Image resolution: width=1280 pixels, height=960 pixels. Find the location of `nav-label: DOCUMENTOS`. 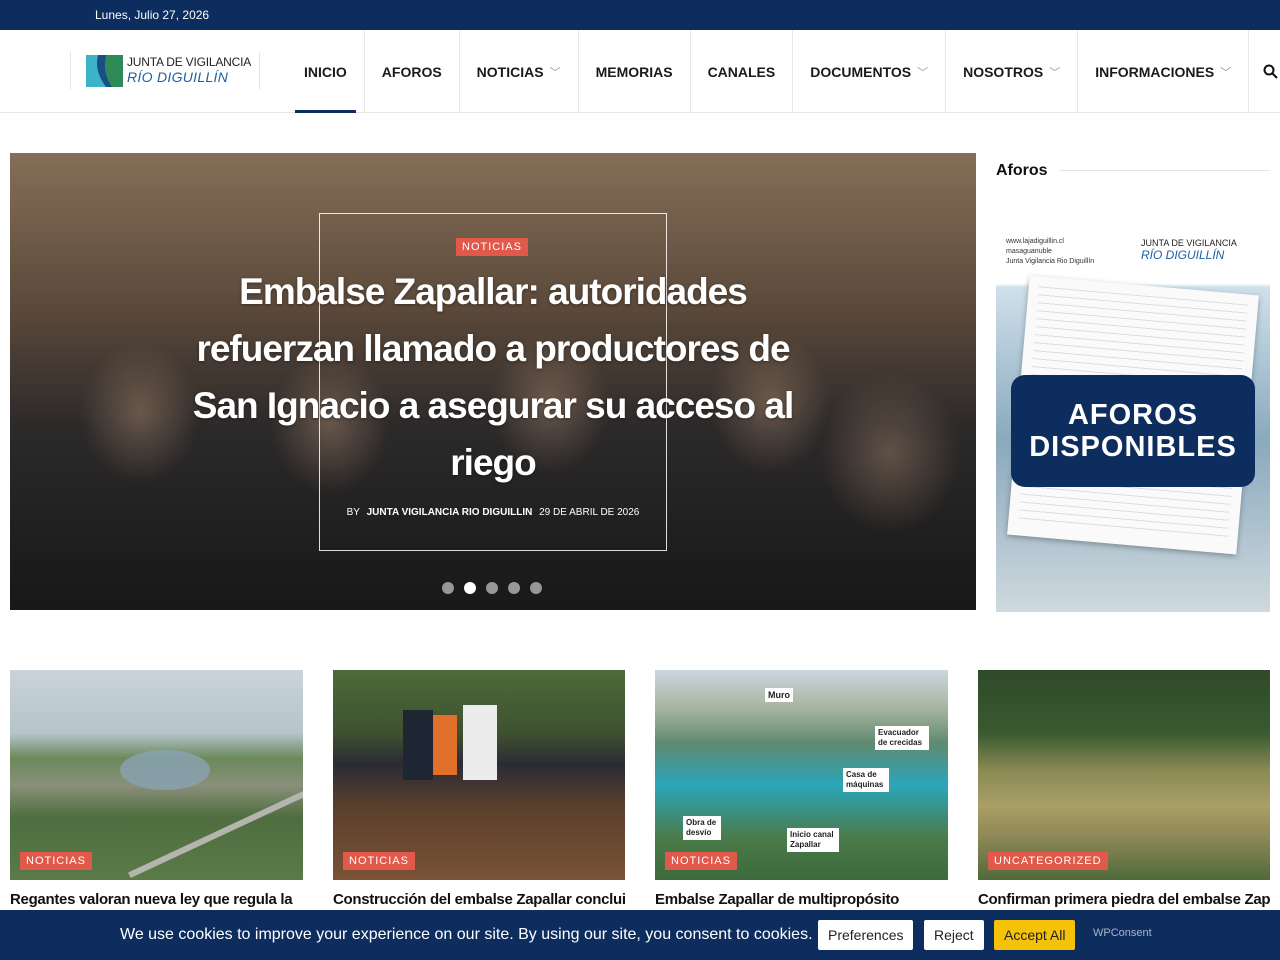

nav-label: DOCUMENTOS is located at coordinates (861, 71).